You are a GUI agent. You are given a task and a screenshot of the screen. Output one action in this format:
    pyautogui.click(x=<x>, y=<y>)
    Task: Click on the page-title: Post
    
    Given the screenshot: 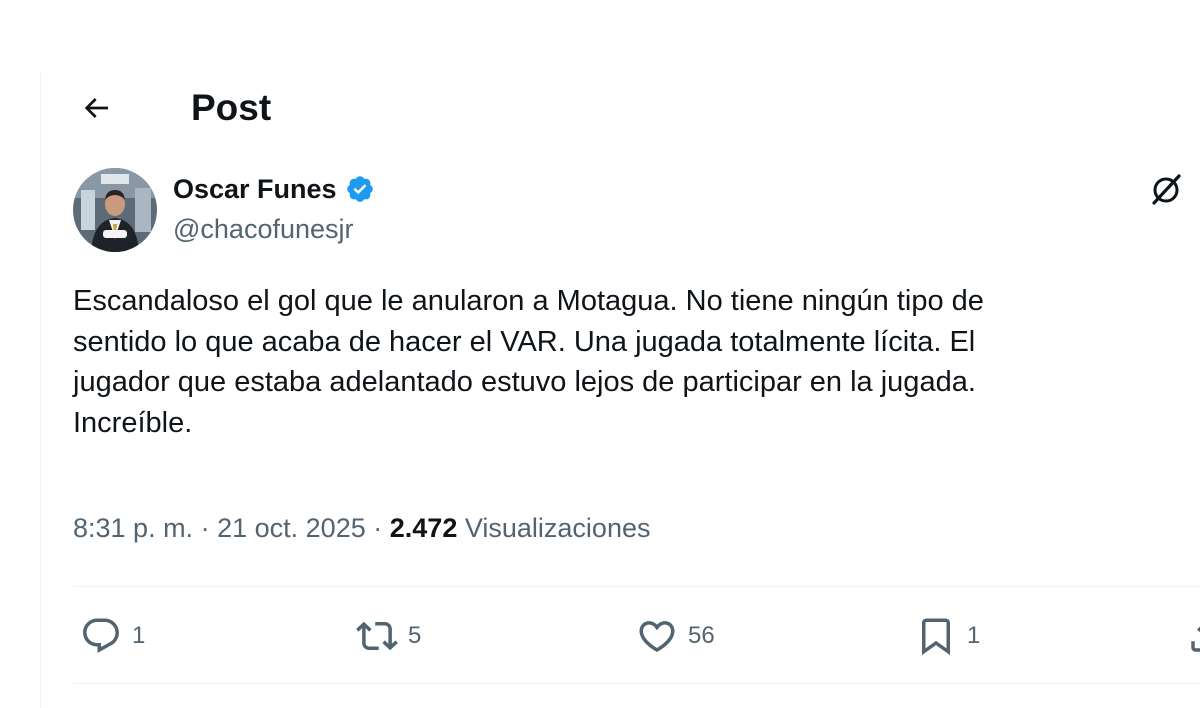 What is the action you would take?
    pyautogui.click(x=231, y=107)
    